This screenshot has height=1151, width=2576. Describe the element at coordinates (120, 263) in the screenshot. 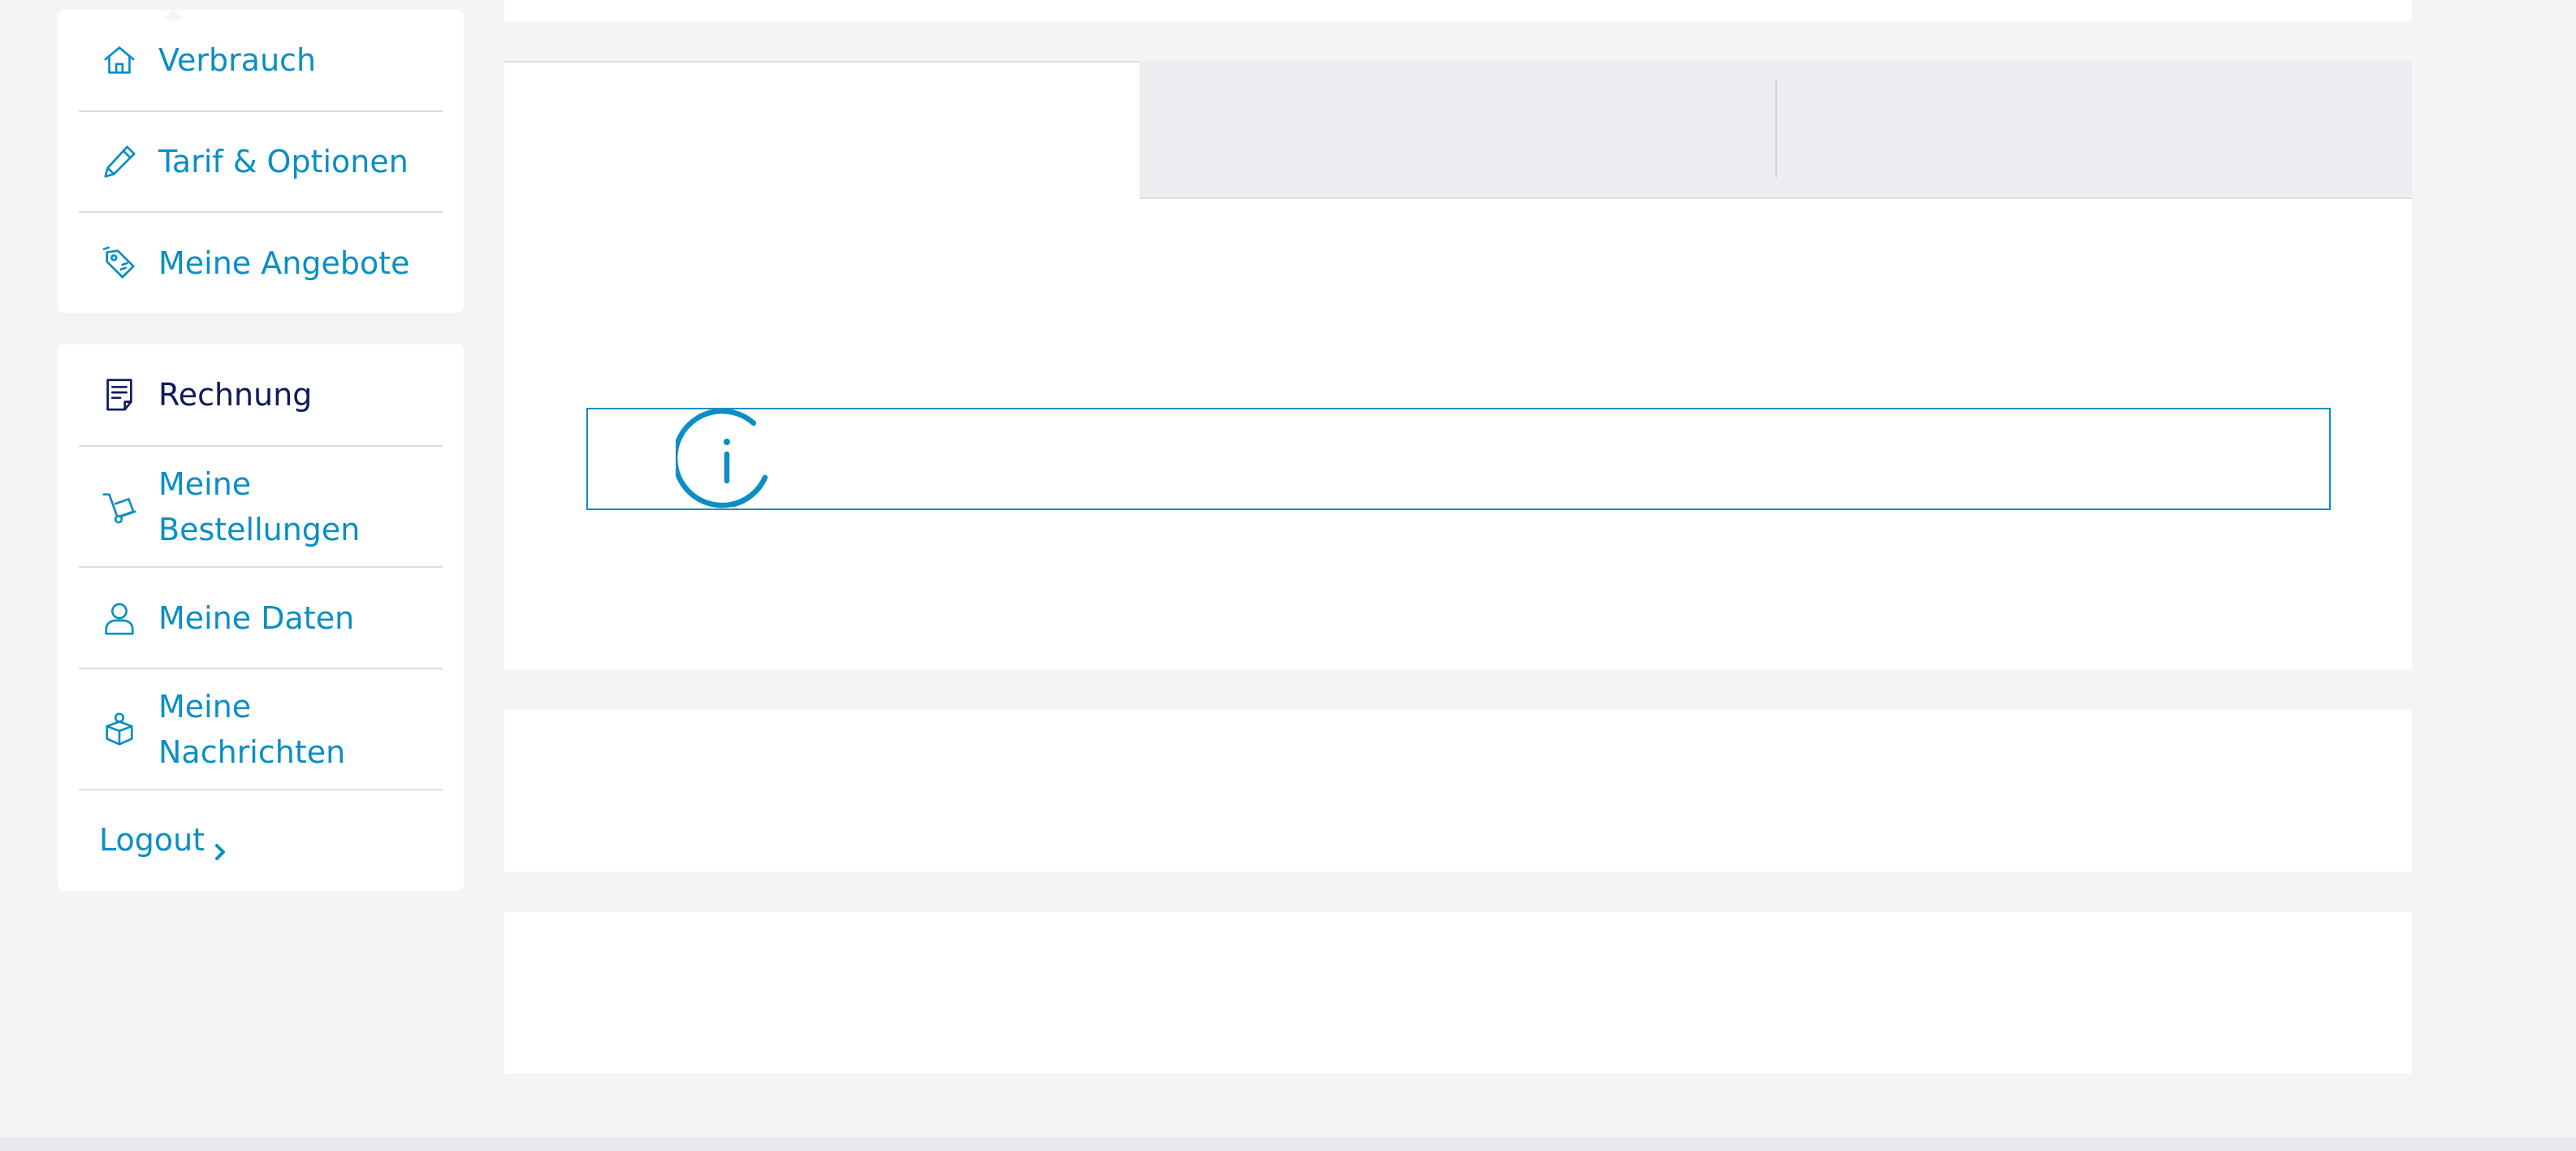

I see `tag-icon` at that location.